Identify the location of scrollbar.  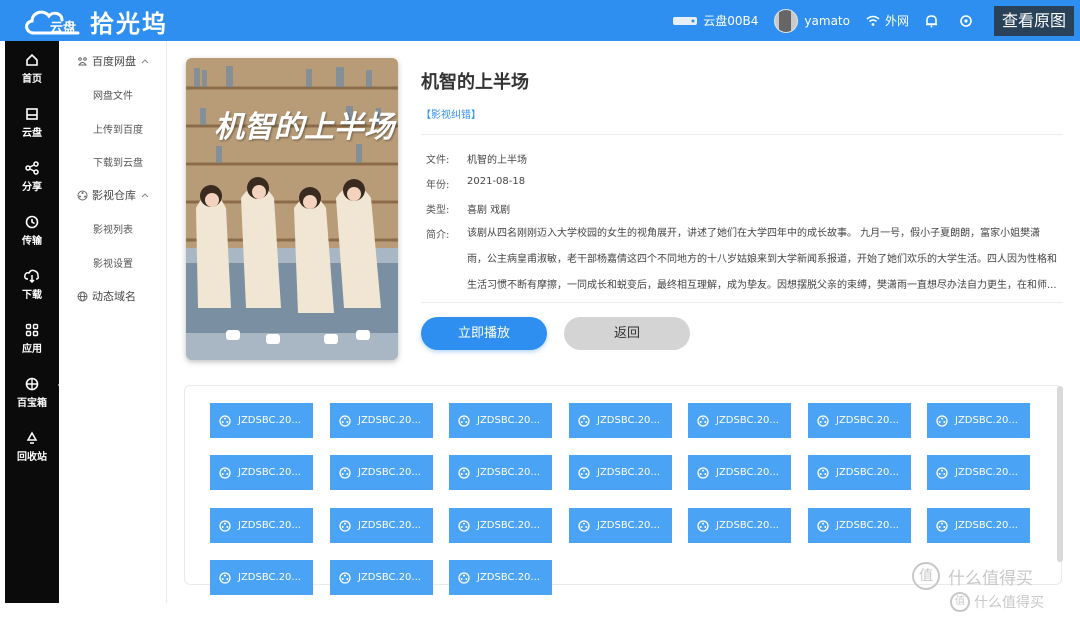
(1060, 474).